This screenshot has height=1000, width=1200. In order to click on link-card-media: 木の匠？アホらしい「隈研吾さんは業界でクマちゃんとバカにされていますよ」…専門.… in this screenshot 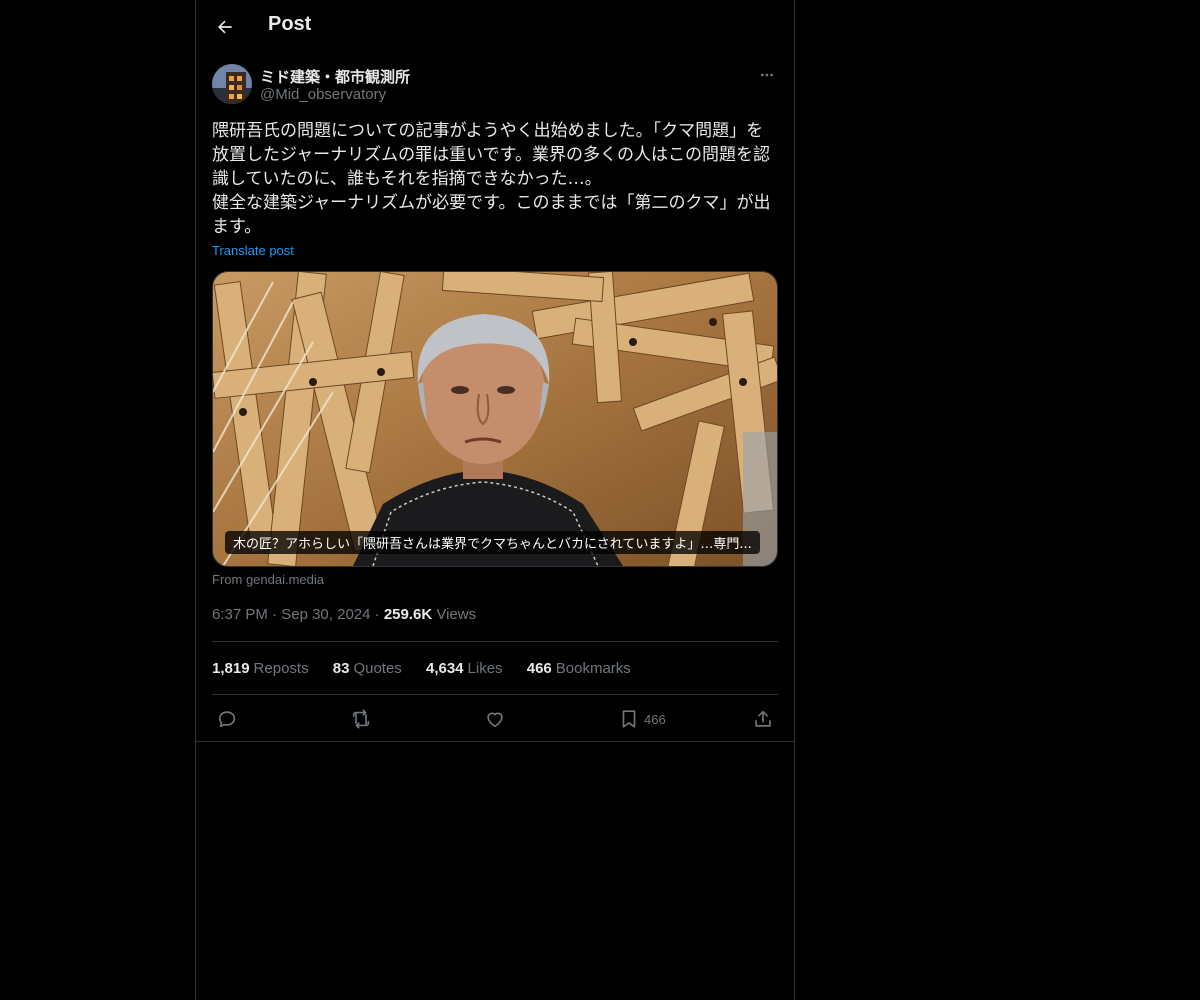, I will do `click(495, 419)`.